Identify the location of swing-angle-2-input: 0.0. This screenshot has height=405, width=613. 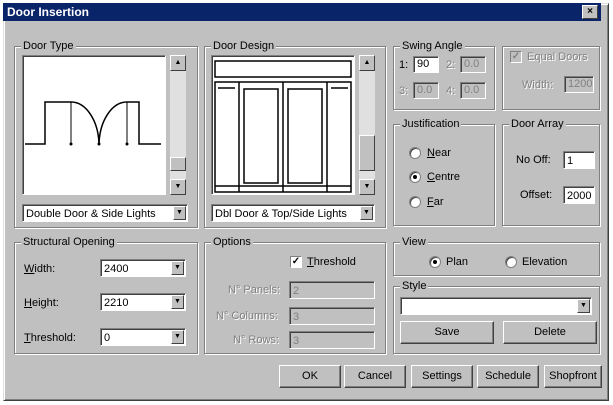
(473, 64).